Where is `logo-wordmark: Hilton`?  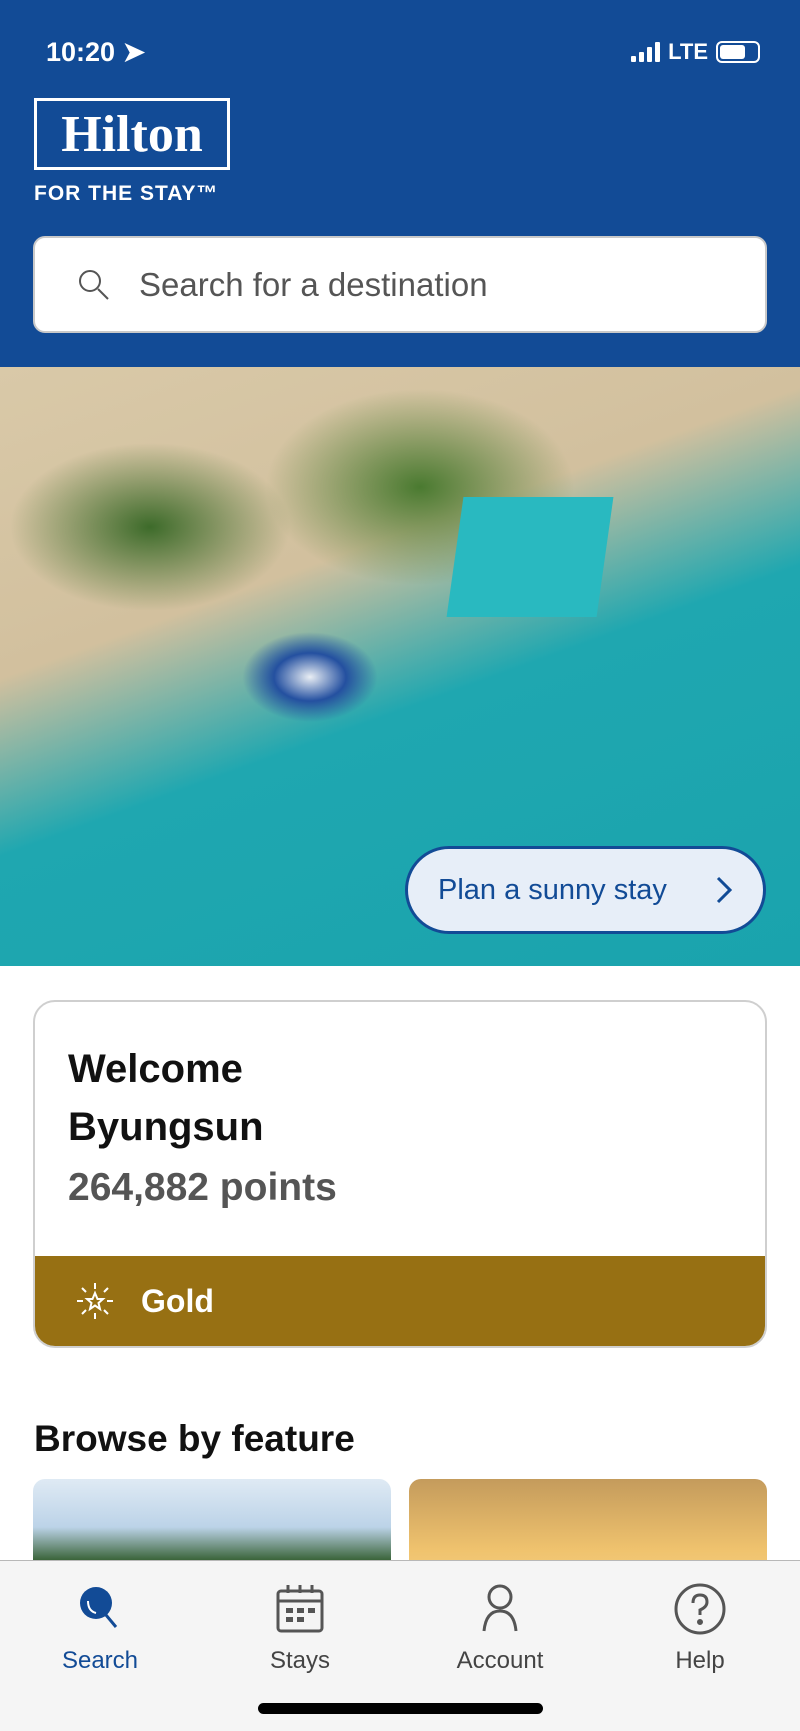
logo-wordmark: Hilton is located at coordinates (132, 134).